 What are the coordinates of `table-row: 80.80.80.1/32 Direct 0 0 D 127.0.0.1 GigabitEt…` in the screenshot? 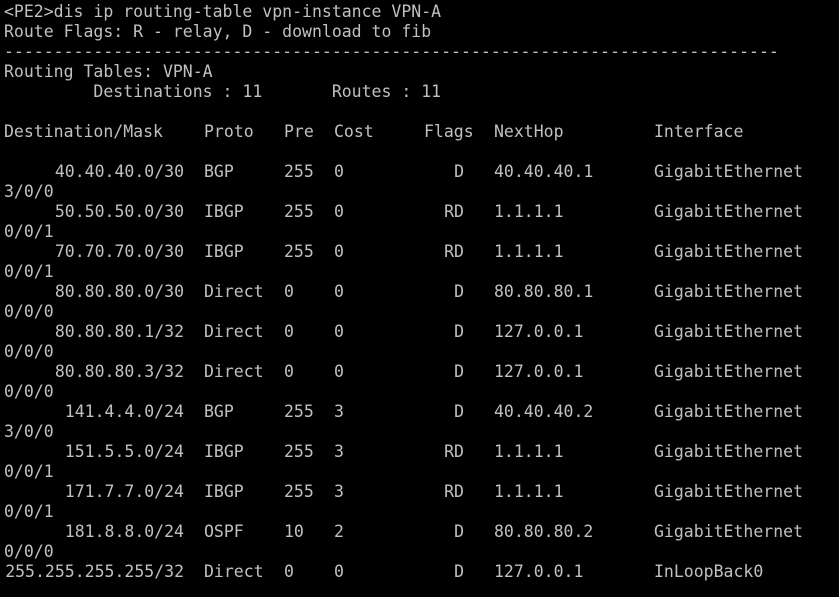 It's located at (421, 332).